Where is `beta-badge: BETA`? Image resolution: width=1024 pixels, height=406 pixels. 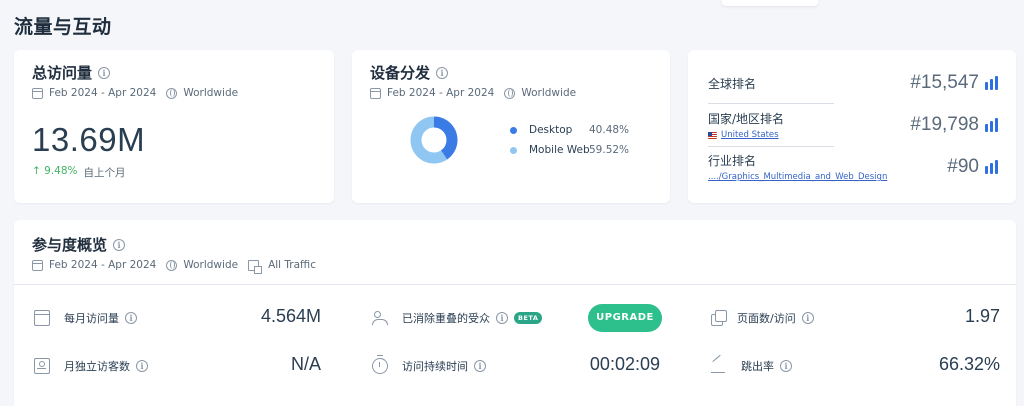 beta-badge: BETA is located at coordinates (528, 318).